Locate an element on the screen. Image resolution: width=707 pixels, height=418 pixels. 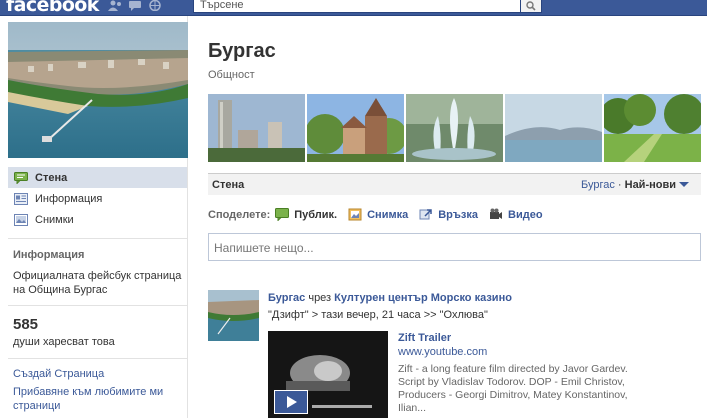
share-option-label: Публик. is located at coordinates (316, 214).